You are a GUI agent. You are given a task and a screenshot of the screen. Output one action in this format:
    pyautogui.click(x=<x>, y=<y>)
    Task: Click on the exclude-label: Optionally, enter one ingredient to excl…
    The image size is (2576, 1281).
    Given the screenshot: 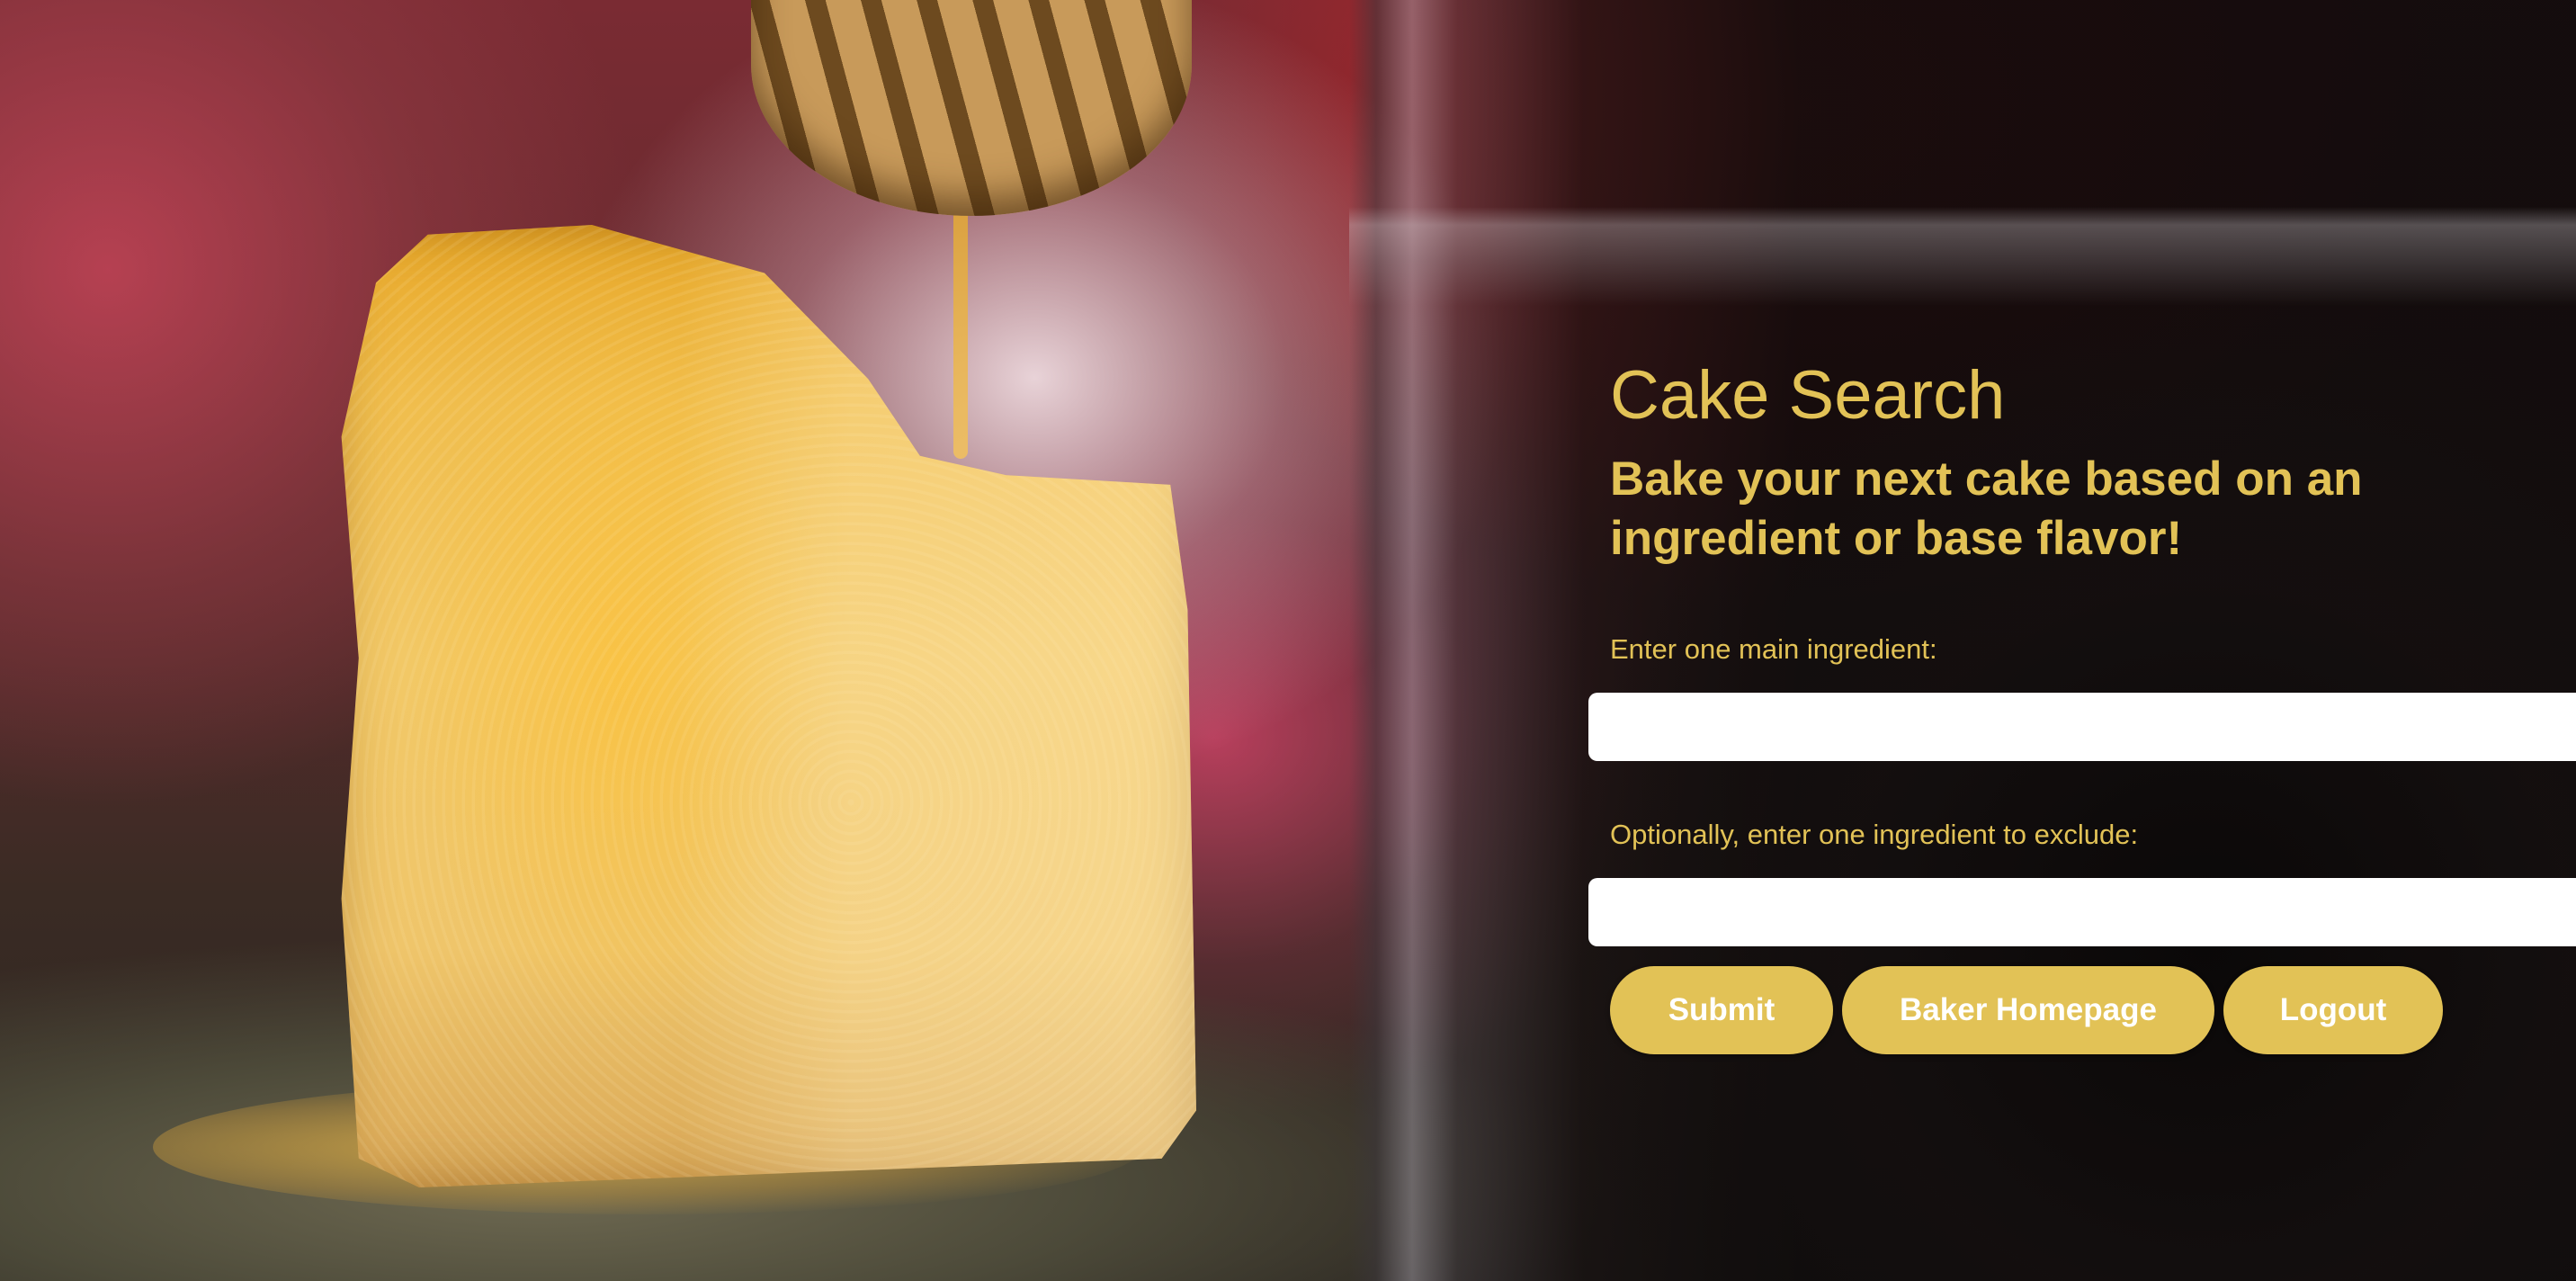 What is the action you would take?
    pyautogui.click(x=1874, y=834)
    